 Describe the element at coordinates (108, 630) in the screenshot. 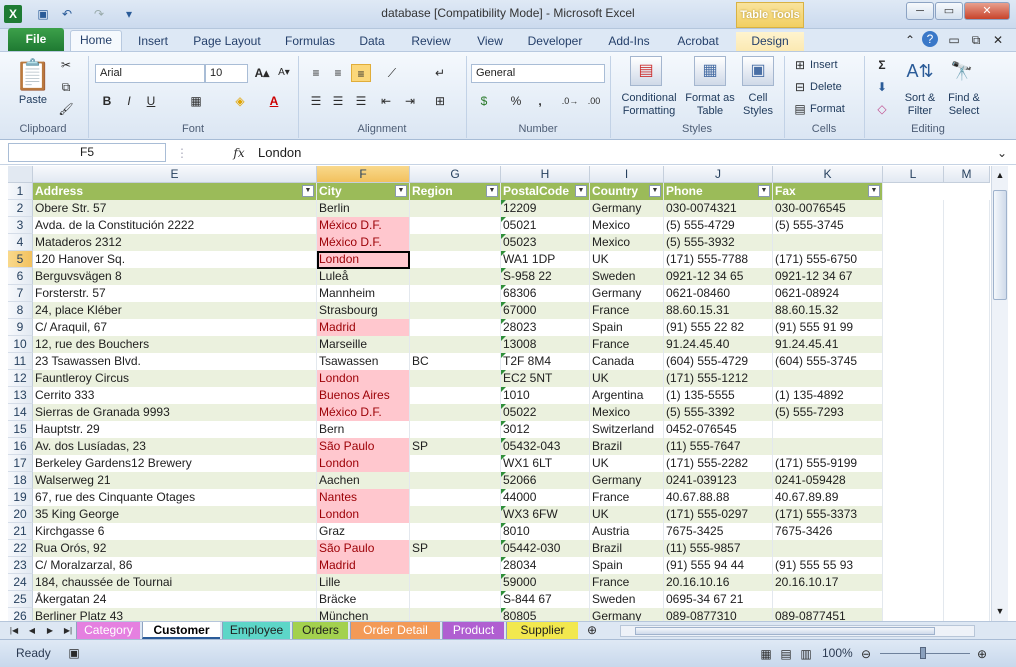

I see `sheet-tab: Category` at that location.